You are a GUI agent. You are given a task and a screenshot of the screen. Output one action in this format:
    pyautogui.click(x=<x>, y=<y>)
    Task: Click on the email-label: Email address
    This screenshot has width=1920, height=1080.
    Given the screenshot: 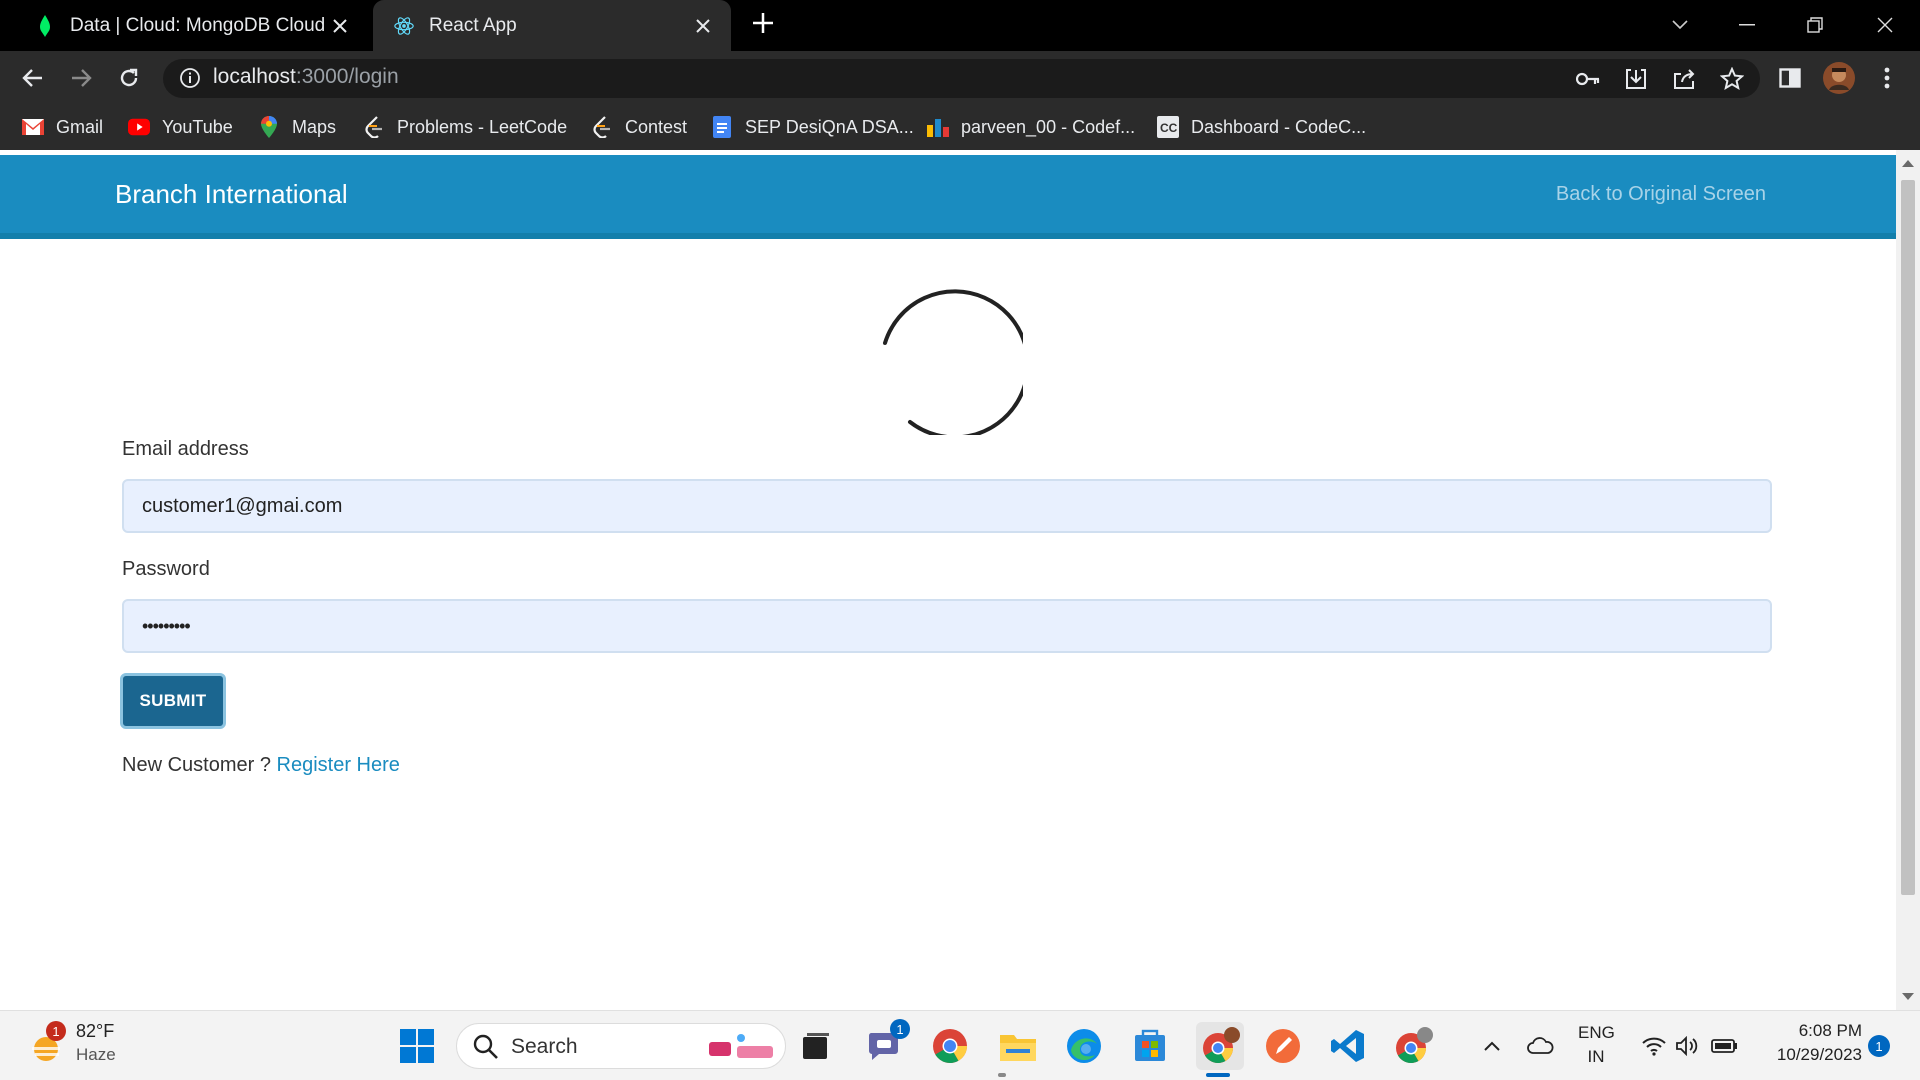 What is the action you would take?
    pyautogui.click(x=185, y=449)
    